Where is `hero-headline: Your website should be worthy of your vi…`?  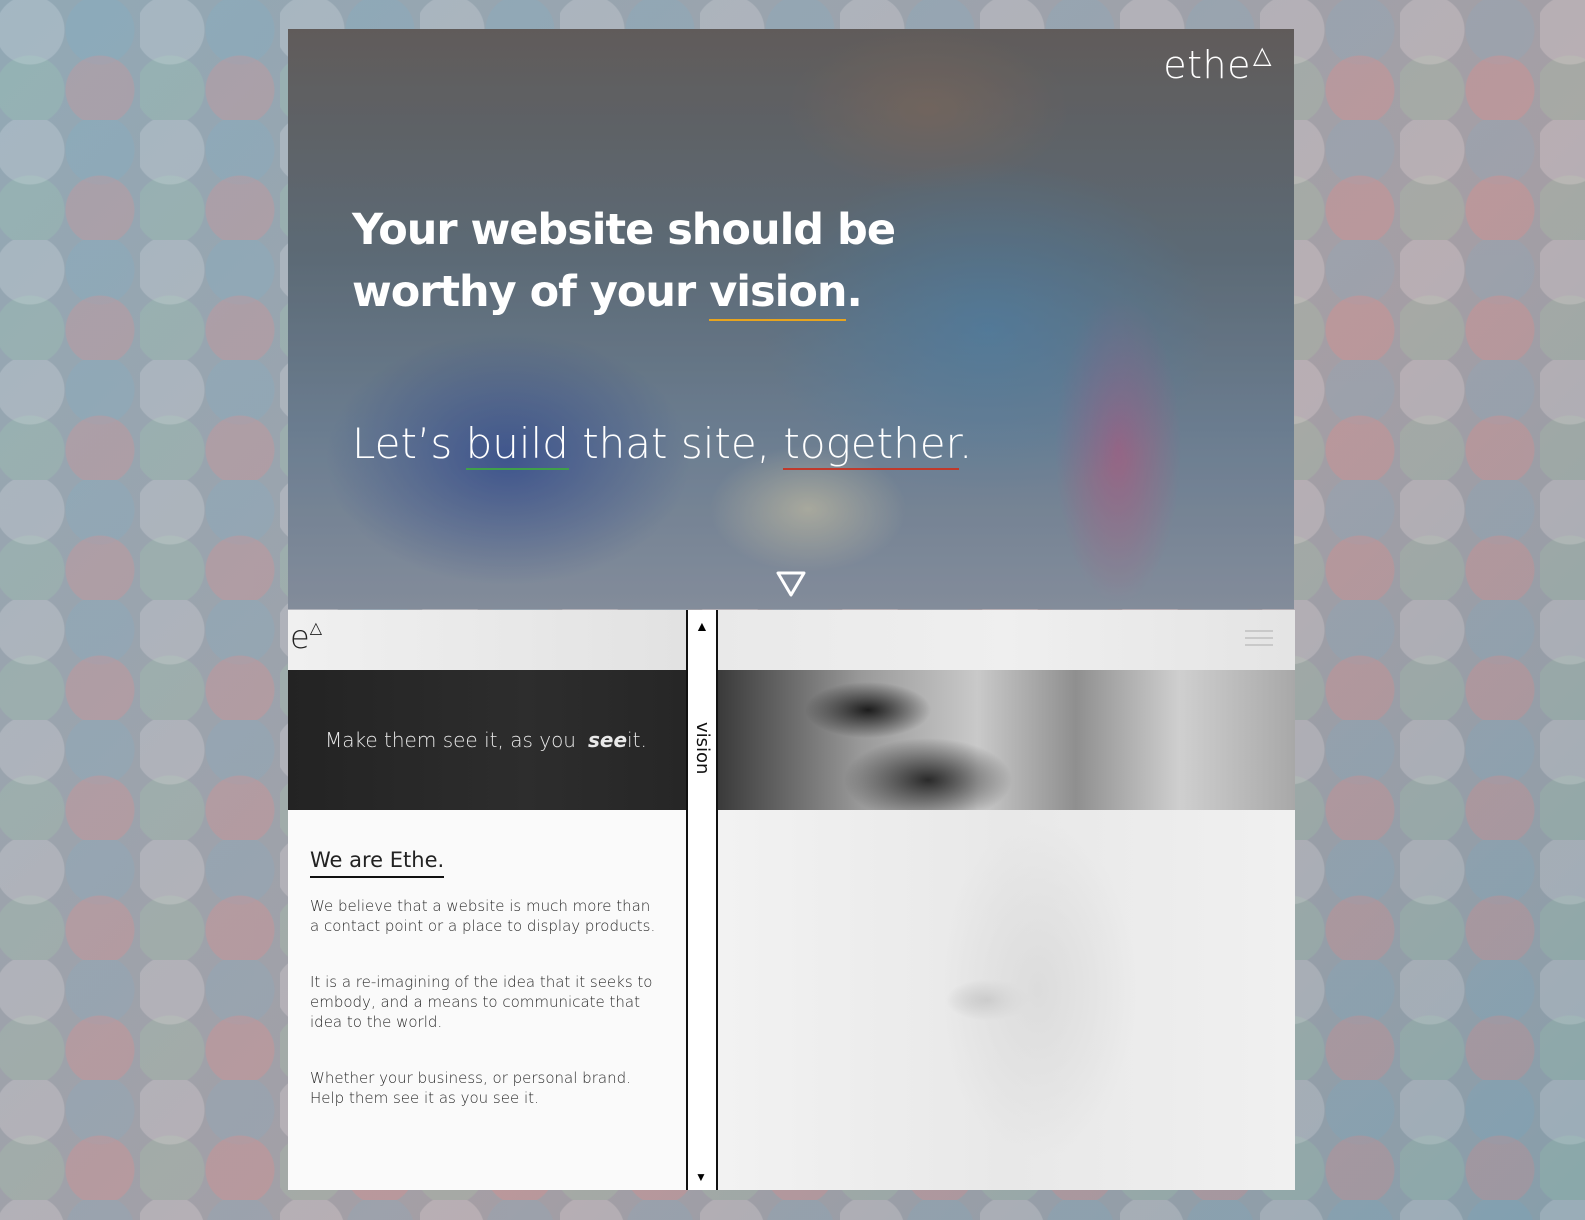
hero-headline: Your website should be worthy of your vi… is located at coordinates (632, 261).